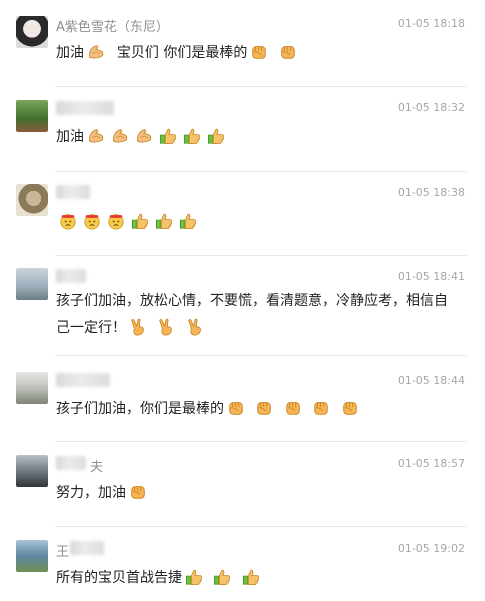 This screenshot has width=485, height=601. Describe the element at coordinates (431, 23) in the screenshot. I see `comment-time: 01-05 18:18` at that location.